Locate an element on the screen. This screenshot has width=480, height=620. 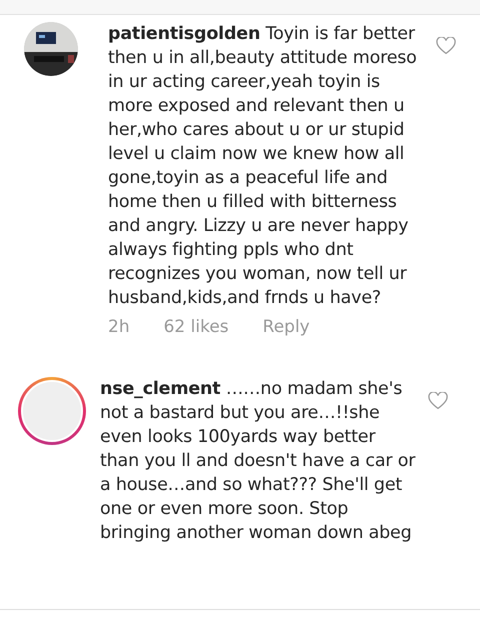
timestamp: 2h is located at coordinates (119, 327).